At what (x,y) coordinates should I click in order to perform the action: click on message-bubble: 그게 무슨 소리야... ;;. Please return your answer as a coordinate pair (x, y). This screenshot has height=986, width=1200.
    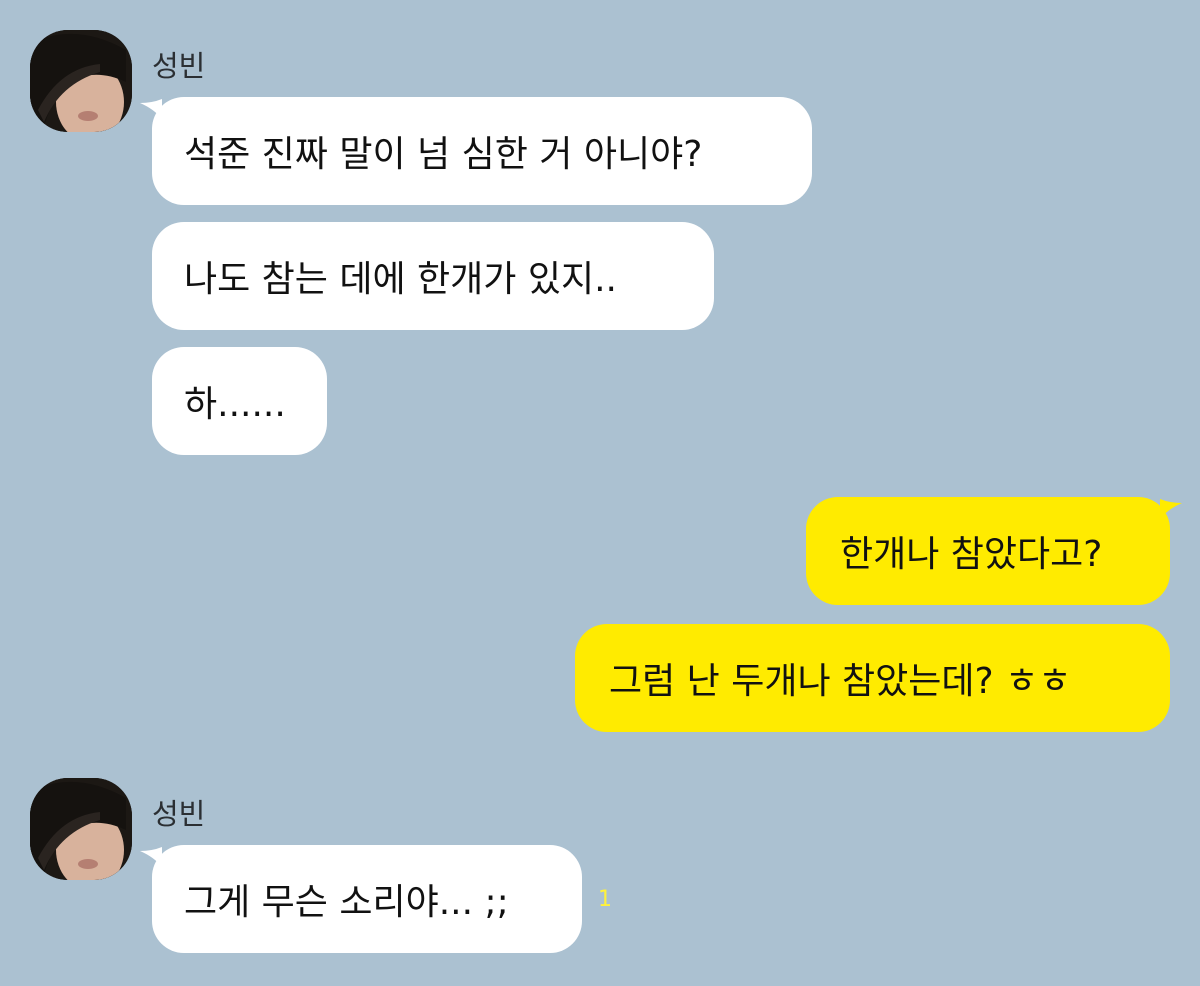
    Looking at the image, I should click on (361, 899).